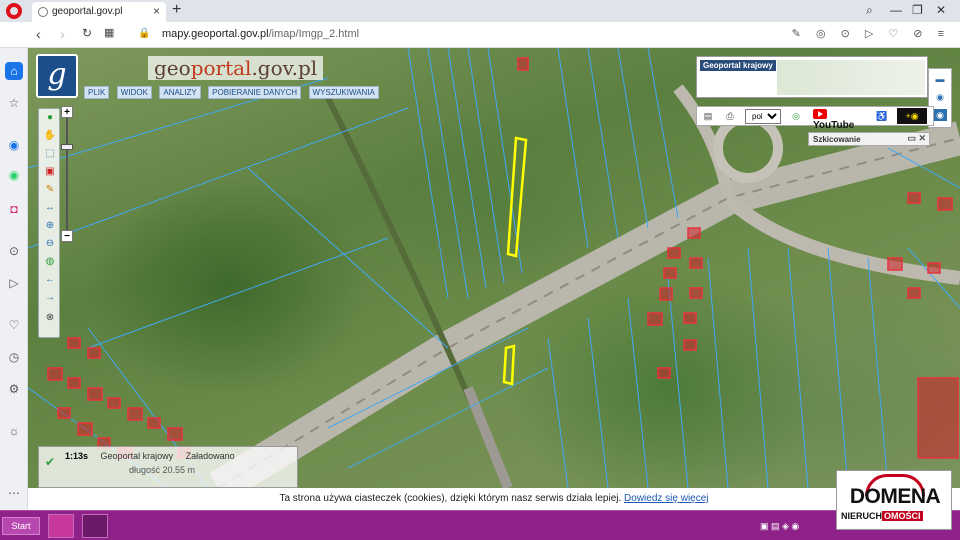 The width and height of the screenshot is (960, 540). What do you see at coordinates (50, 154) in the screenshot?
I see `select-icon: ⬚` at bounding box center [50, 154].